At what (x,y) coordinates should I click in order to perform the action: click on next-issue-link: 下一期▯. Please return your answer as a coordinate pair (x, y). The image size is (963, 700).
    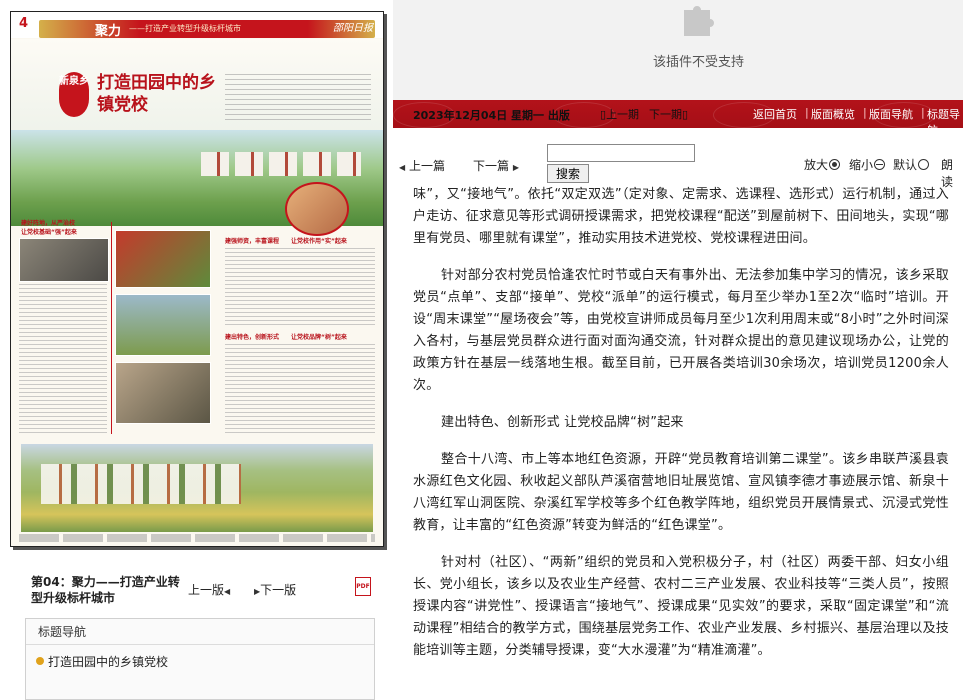
    Looking at the image, I should click on (668, 114).